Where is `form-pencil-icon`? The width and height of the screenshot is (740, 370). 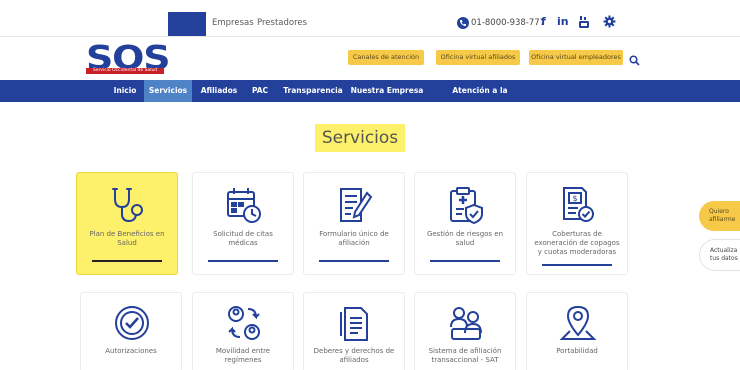
form-pencil-icon is located at coordinates (355, 205).